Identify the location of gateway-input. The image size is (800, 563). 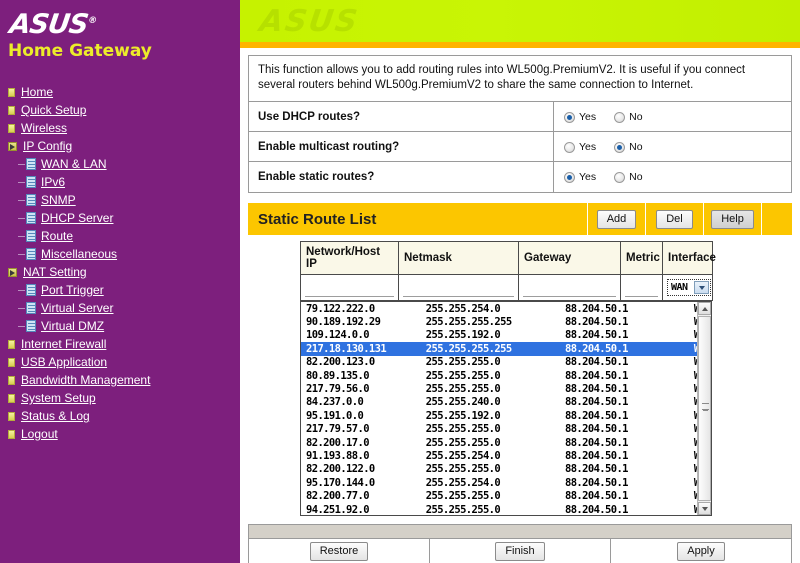
(569, 289).